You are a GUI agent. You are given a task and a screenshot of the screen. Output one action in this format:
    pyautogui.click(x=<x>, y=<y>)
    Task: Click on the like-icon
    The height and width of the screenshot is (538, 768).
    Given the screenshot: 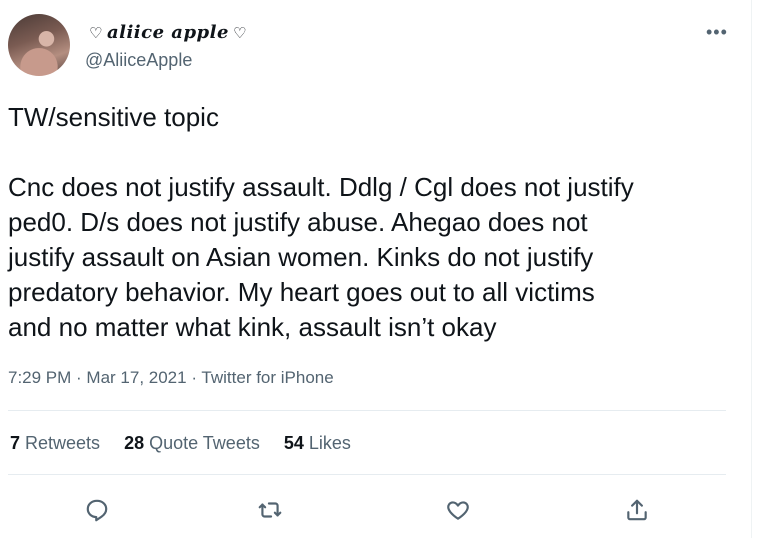 What is the action you would take?
    pyautogui.click(x=458, y=510)
    